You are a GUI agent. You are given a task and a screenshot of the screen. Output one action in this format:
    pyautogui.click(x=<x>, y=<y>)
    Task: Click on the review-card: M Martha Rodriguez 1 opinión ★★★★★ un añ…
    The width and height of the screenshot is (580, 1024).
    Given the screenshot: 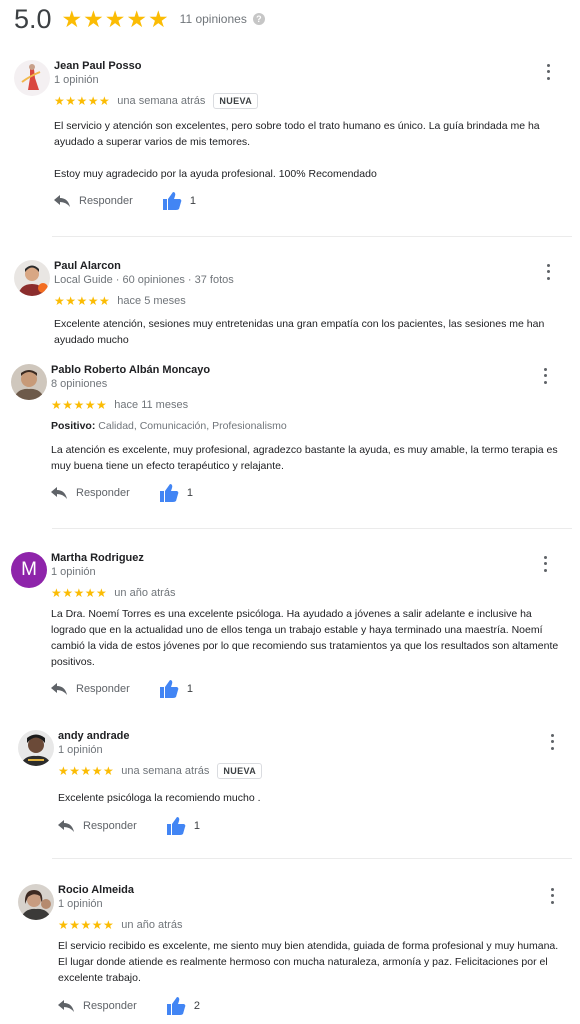 What is the action you would take?
    pyautogui.click(x=284, y=627)
    